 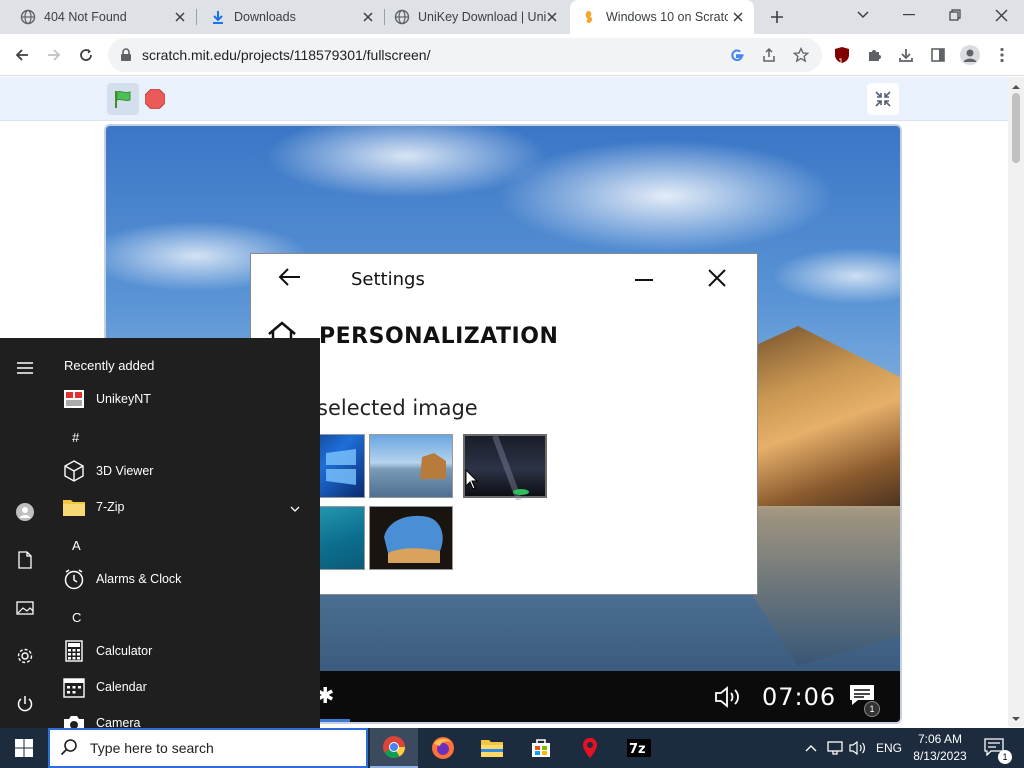 What do you see at coordinates (1016, 87) in the screenshot?
I see `scroll-up-icon` at bounding box center [1016, 87].